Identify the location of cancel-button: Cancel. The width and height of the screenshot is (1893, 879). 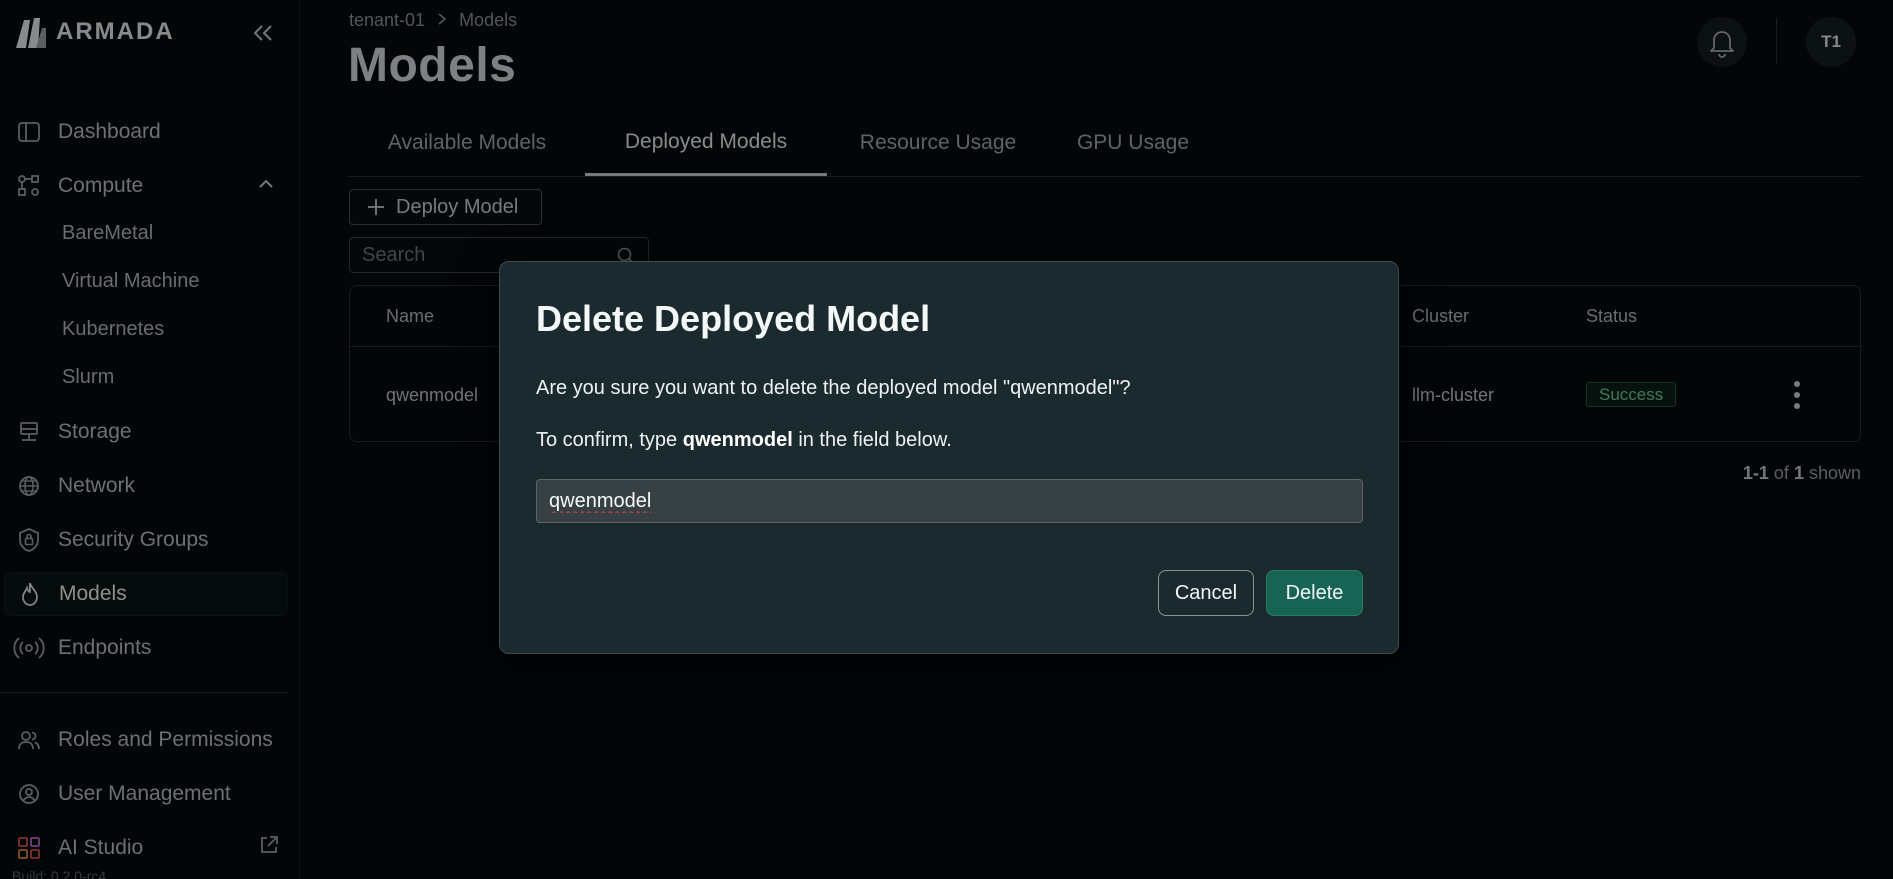
(1206, 593).